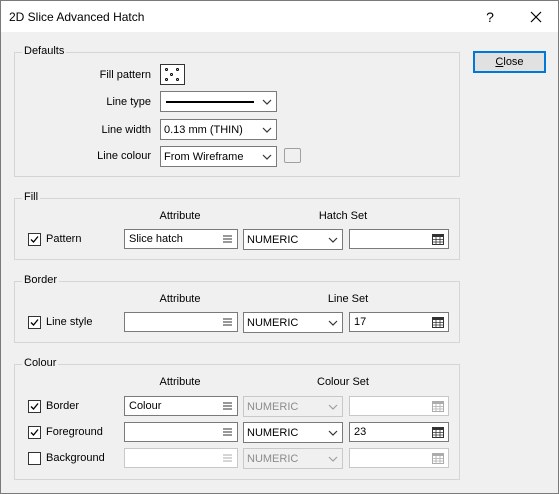  Describe the element at coordinates (203, 129) in the screenshot. I see `line-width-value: 0.13 mm (THIN)` at that location.